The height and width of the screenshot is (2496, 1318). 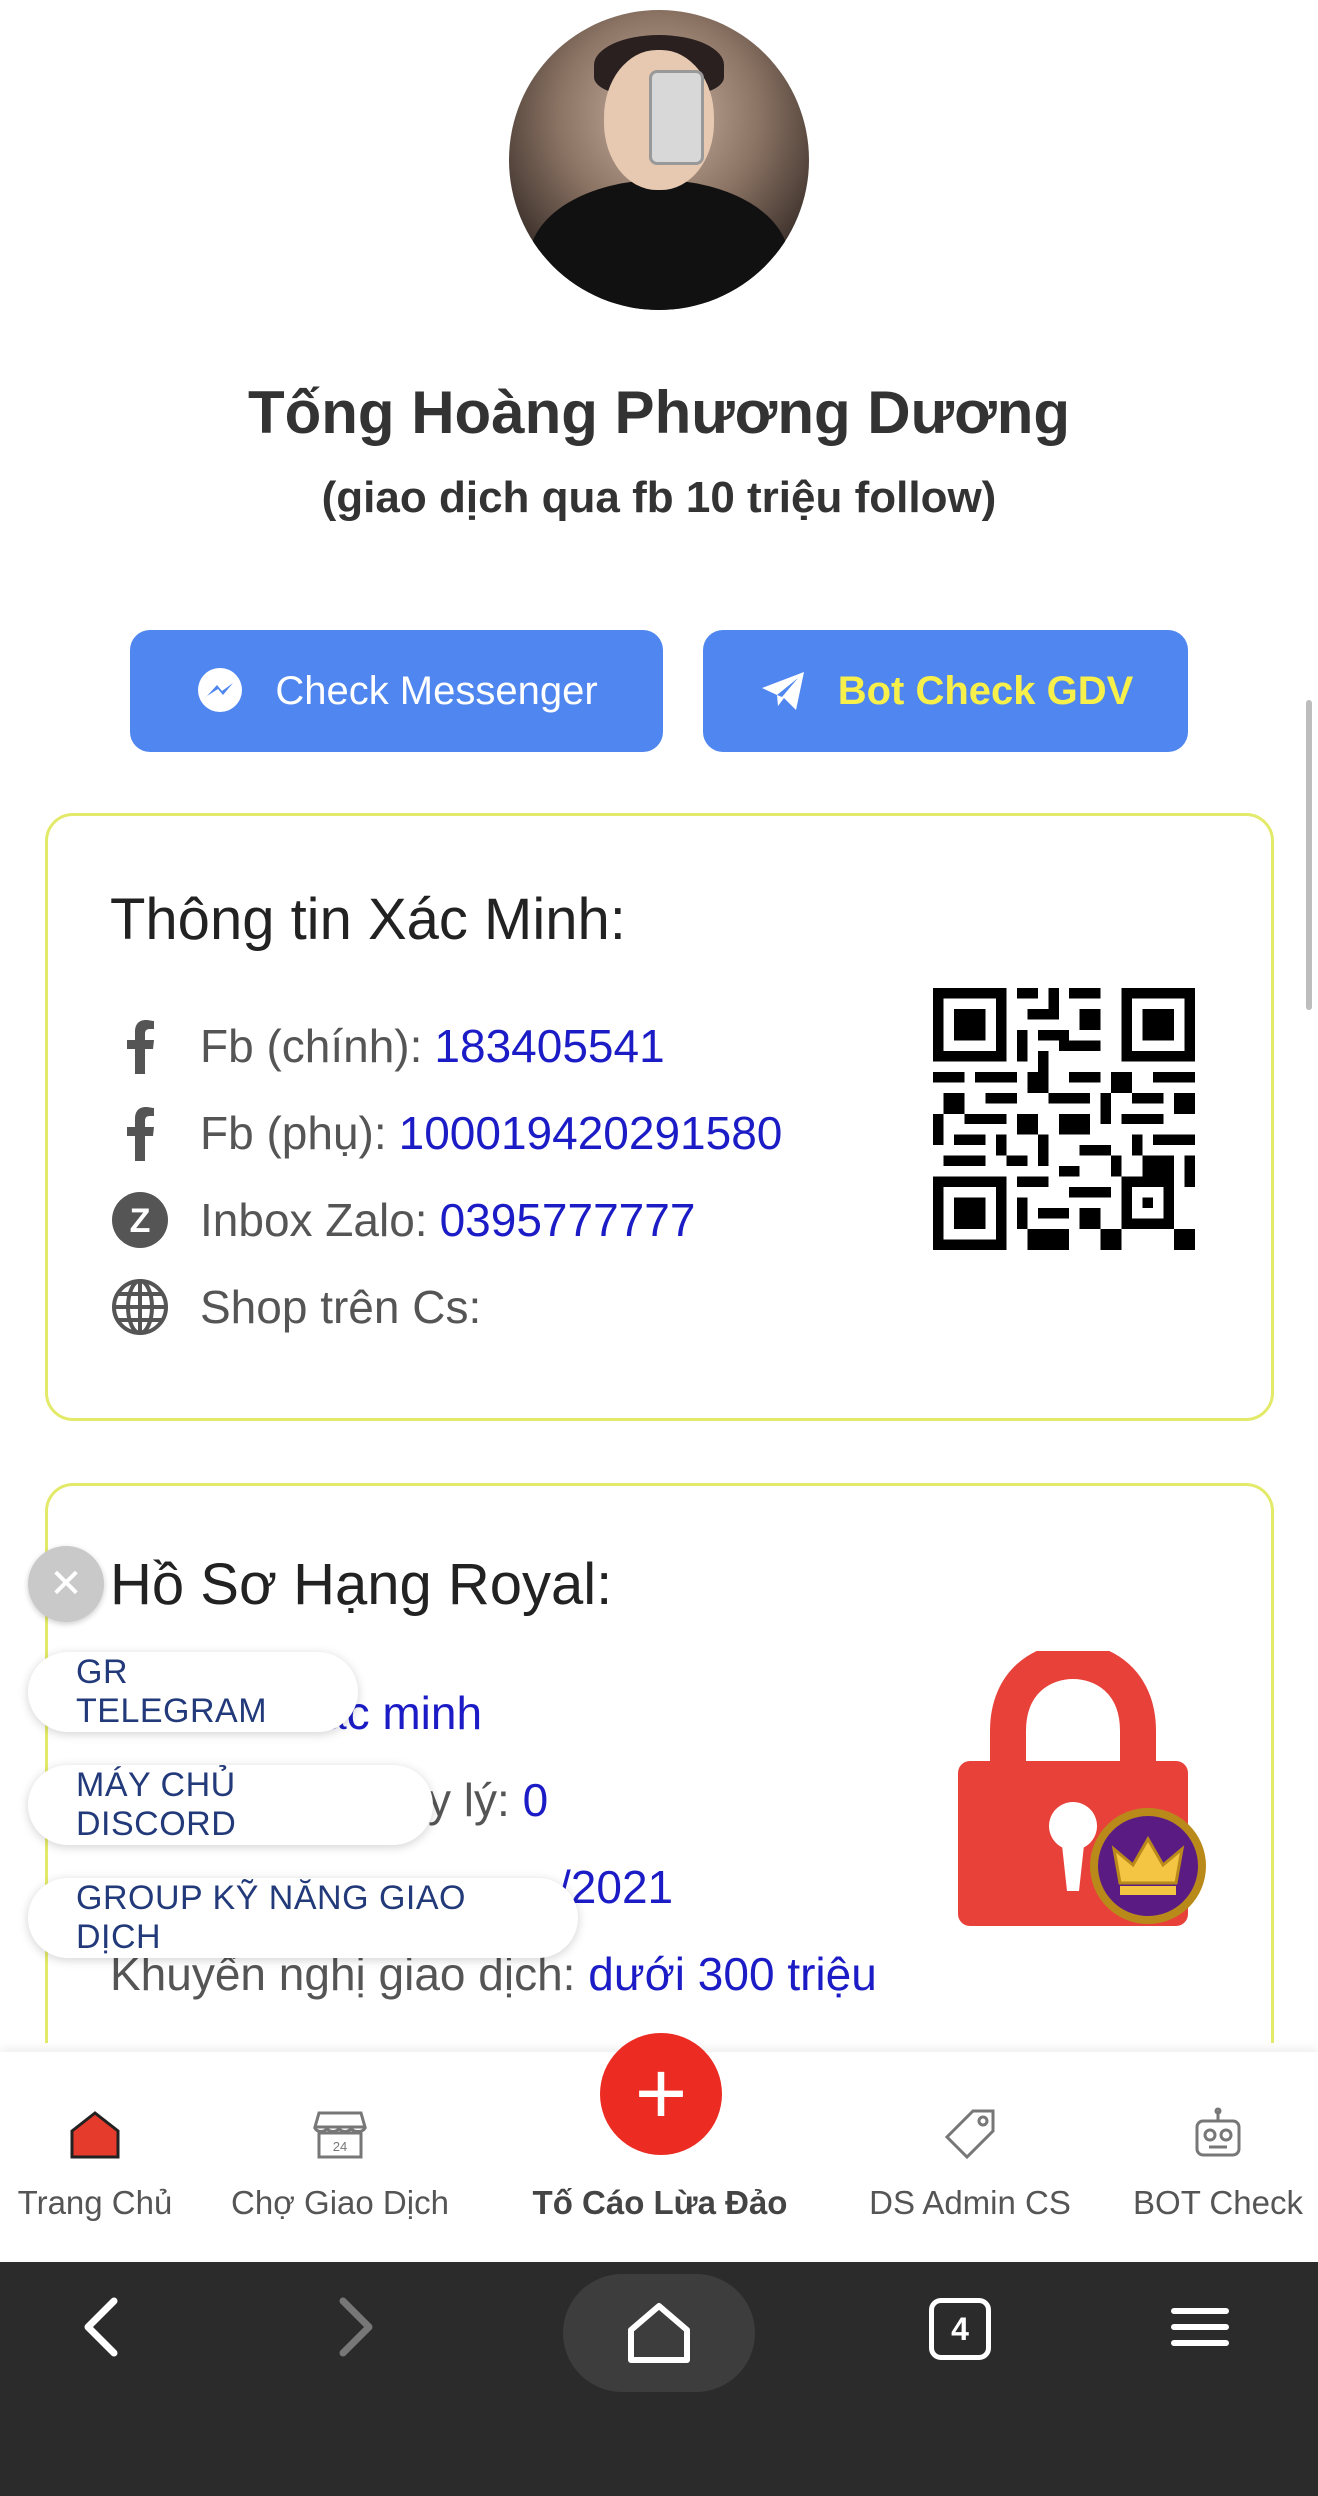 I want to click on verification-title: Thông tin Xác Minh:, so click(x=368, y=919).